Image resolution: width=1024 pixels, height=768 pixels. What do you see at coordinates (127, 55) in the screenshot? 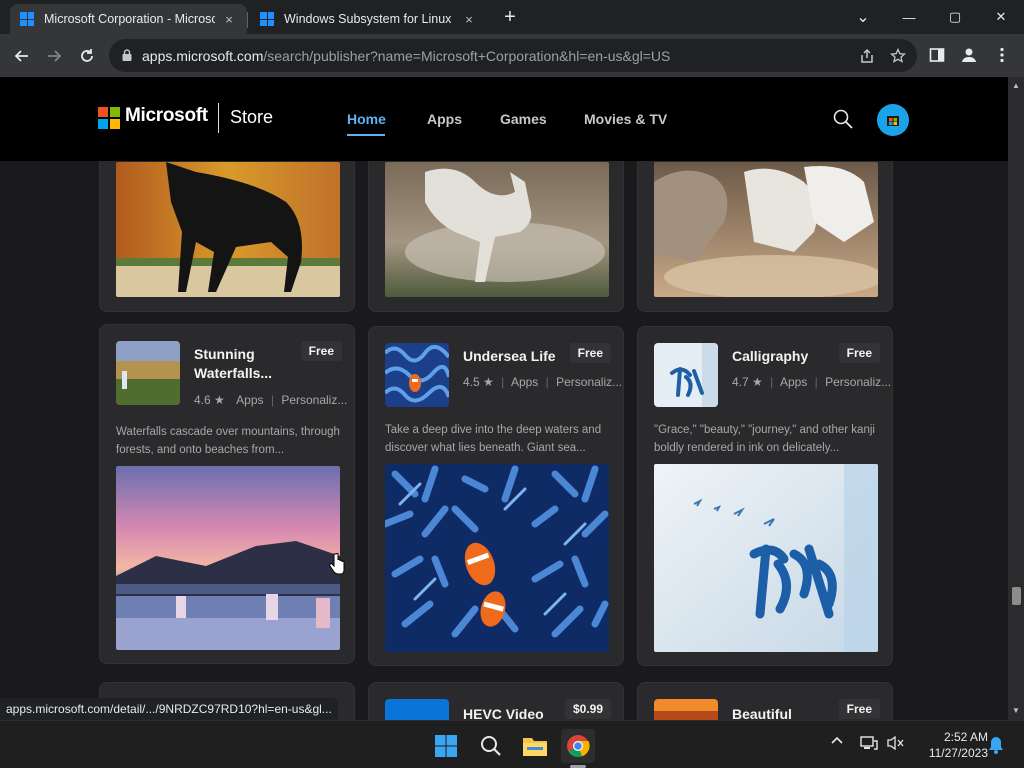
I see `lock-icon` at bounding box center [127, 55].